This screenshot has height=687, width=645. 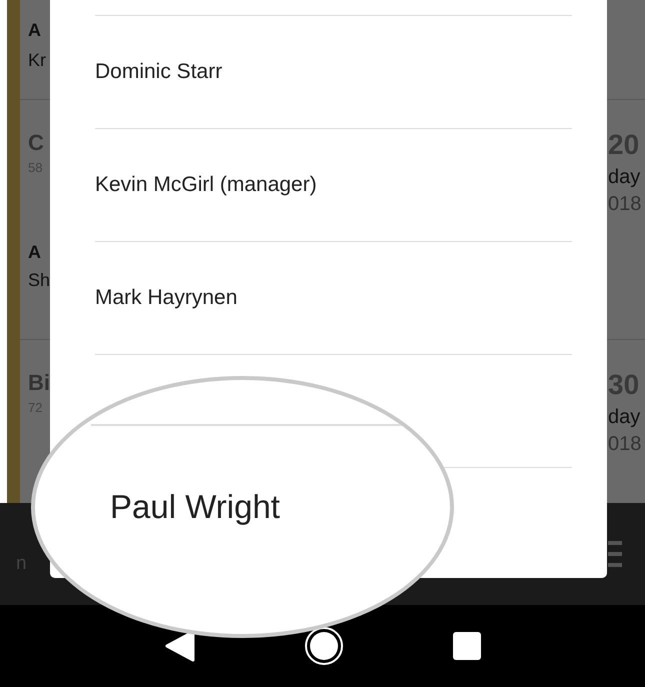 I want to click on dialog-option: Mark Hayrynen, so click(x=333, y=298).